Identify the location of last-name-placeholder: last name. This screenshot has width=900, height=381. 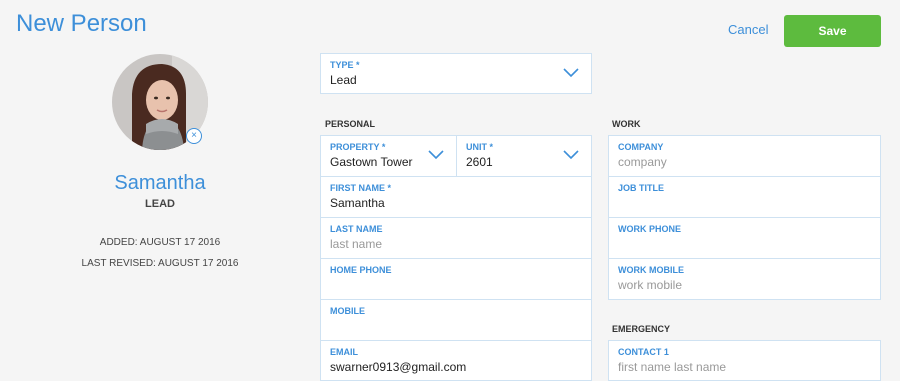
(460, 244).